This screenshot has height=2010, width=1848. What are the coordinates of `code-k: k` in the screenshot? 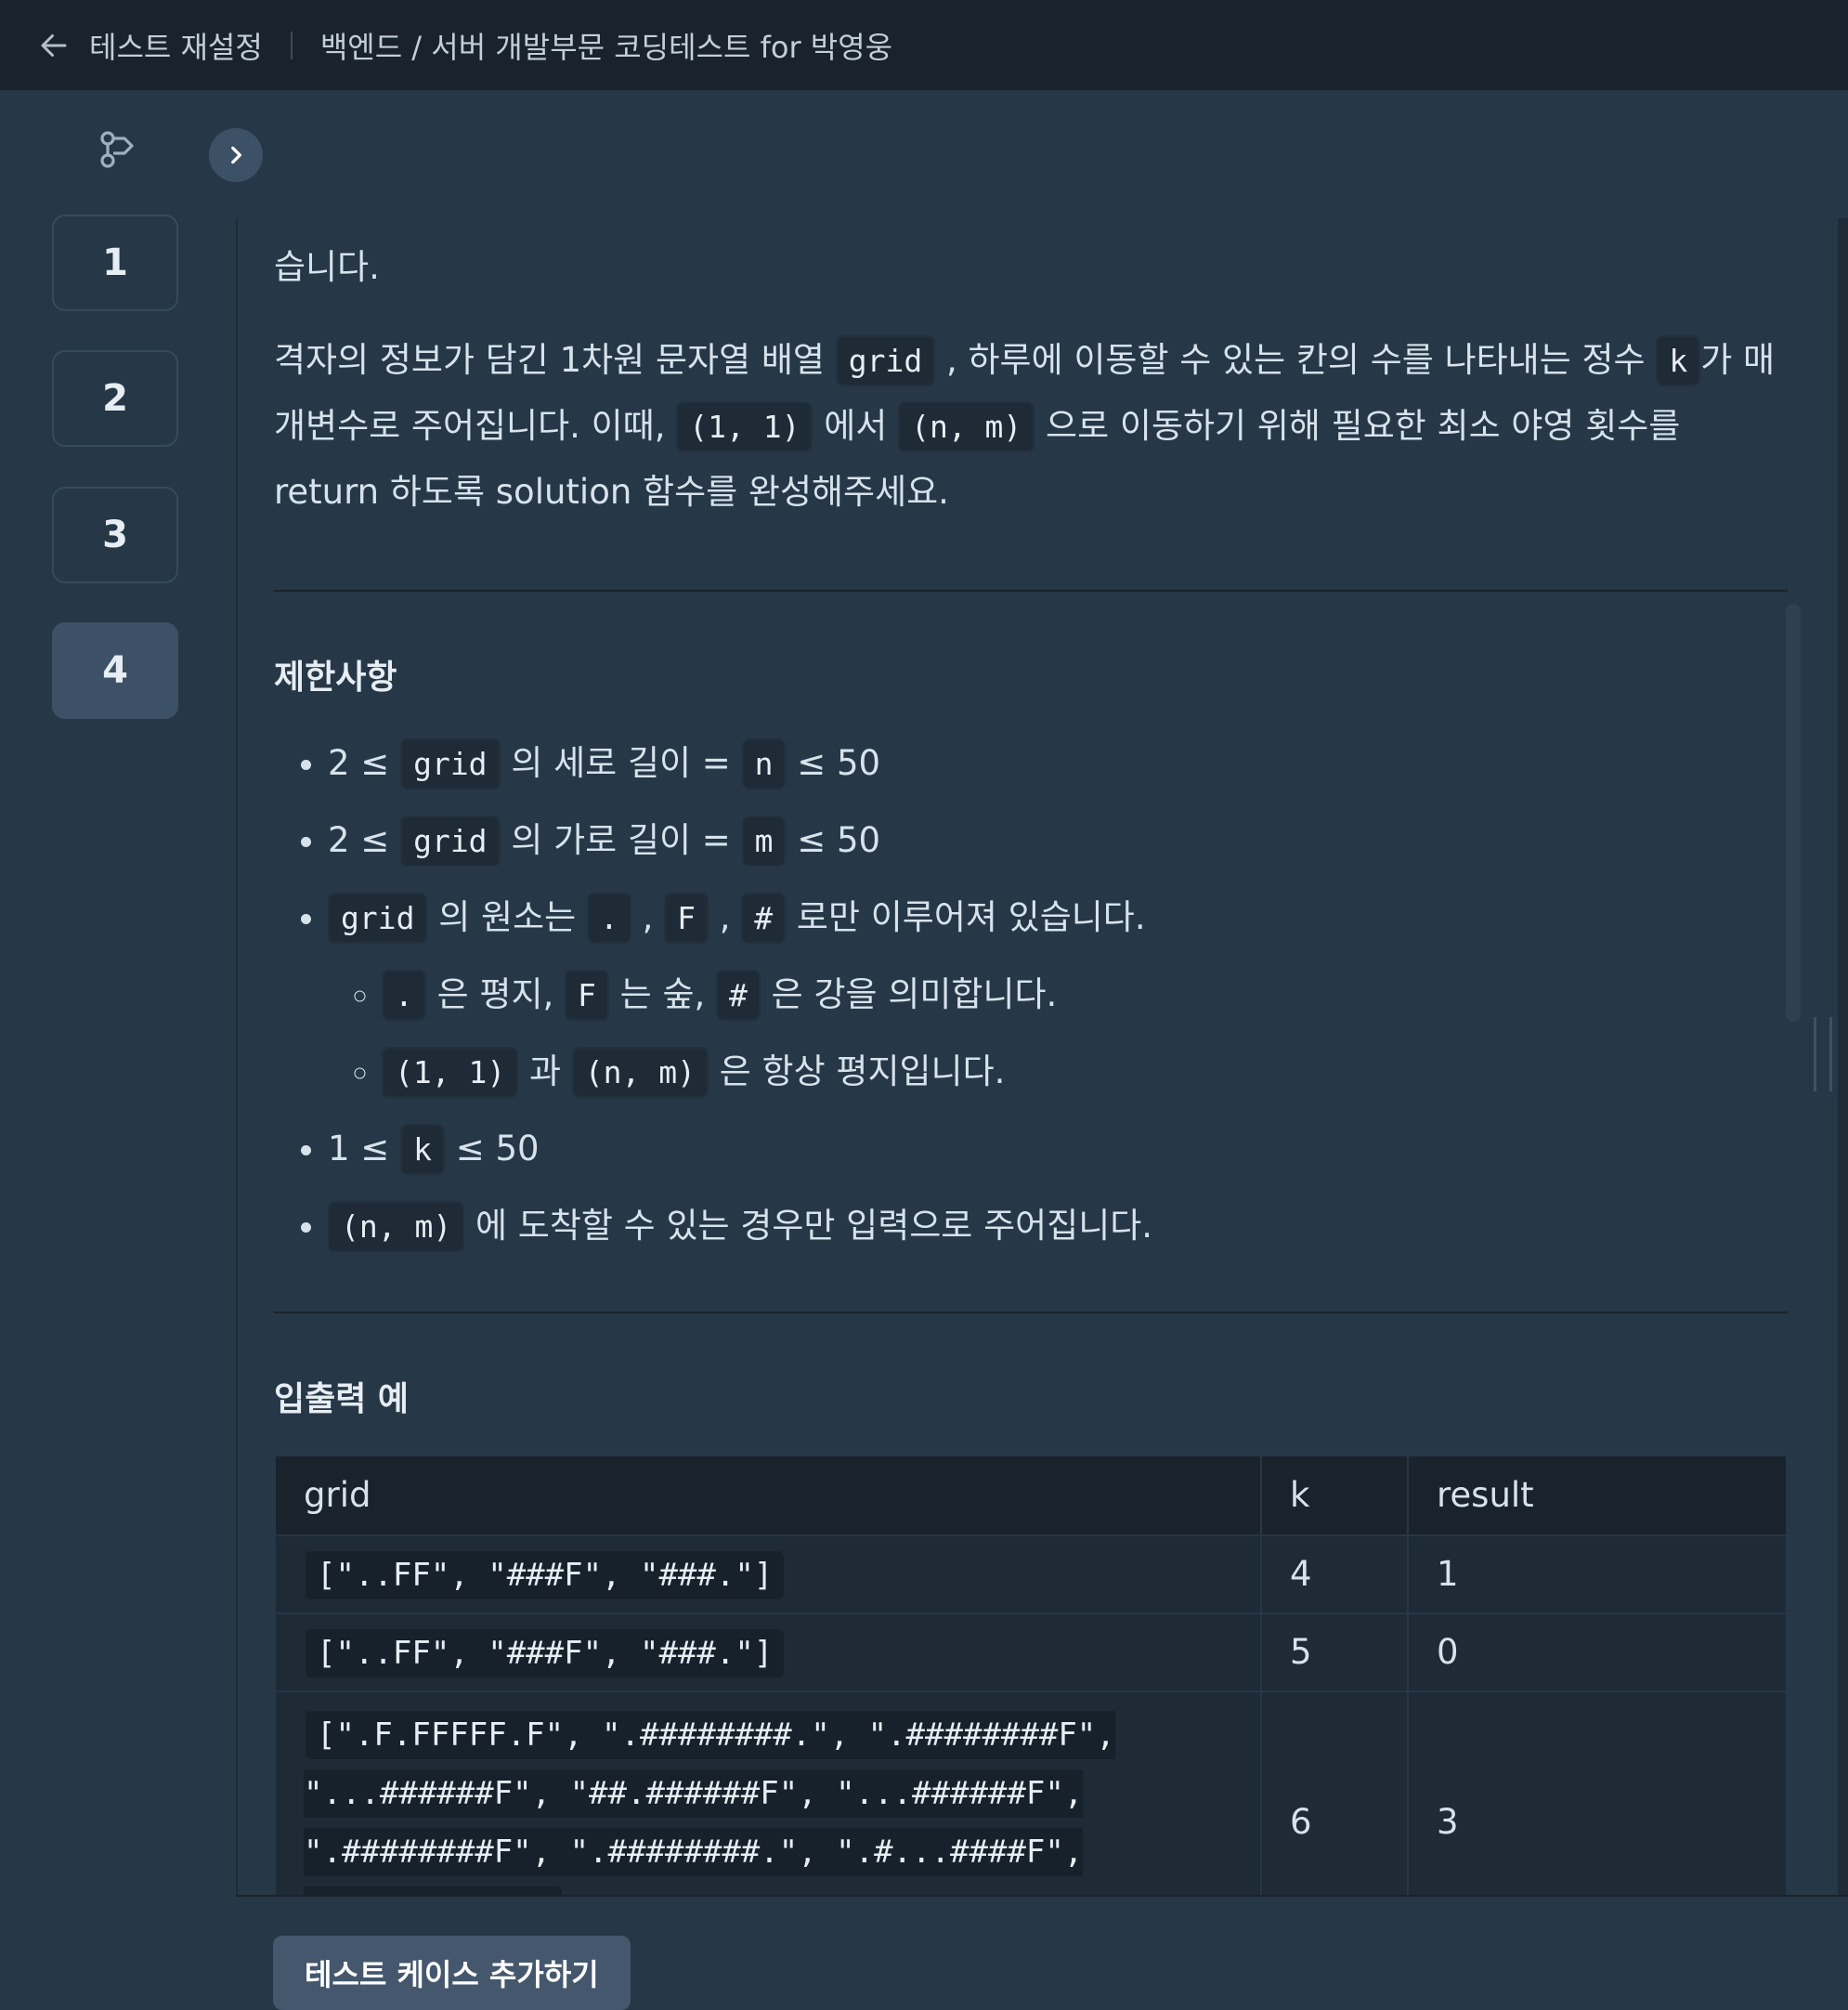 It's located at (1679, 360).